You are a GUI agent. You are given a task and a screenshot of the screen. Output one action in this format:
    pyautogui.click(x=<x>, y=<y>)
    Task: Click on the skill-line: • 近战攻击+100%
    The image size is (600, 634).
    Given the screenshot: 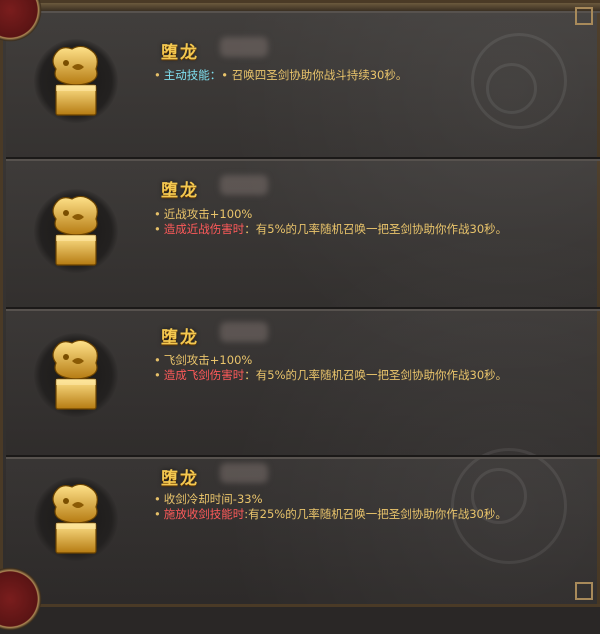 What is the action you would take?
    pyautogui.click(x=203, y=214)
    